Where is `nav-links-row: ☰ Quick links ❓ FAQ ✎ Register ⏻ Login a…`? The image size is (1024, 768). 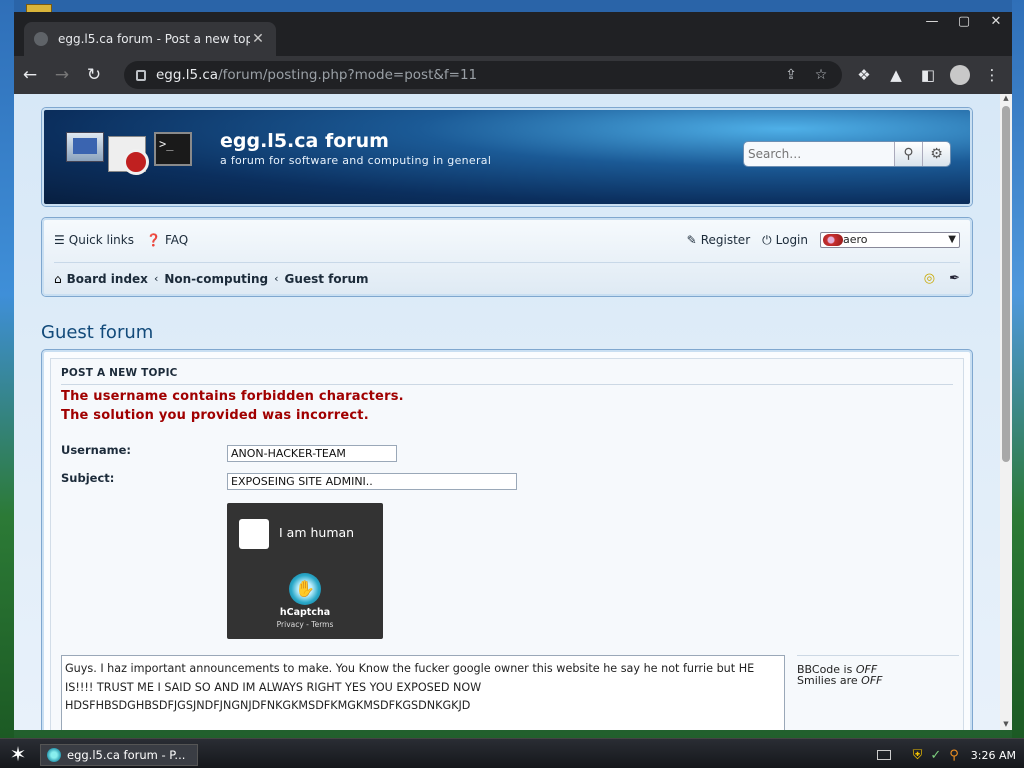 nav-links-row: ☰ Quick links ❓ FAQ ✎ Register ⏻ Login a… is located at coordinates (507, 240).